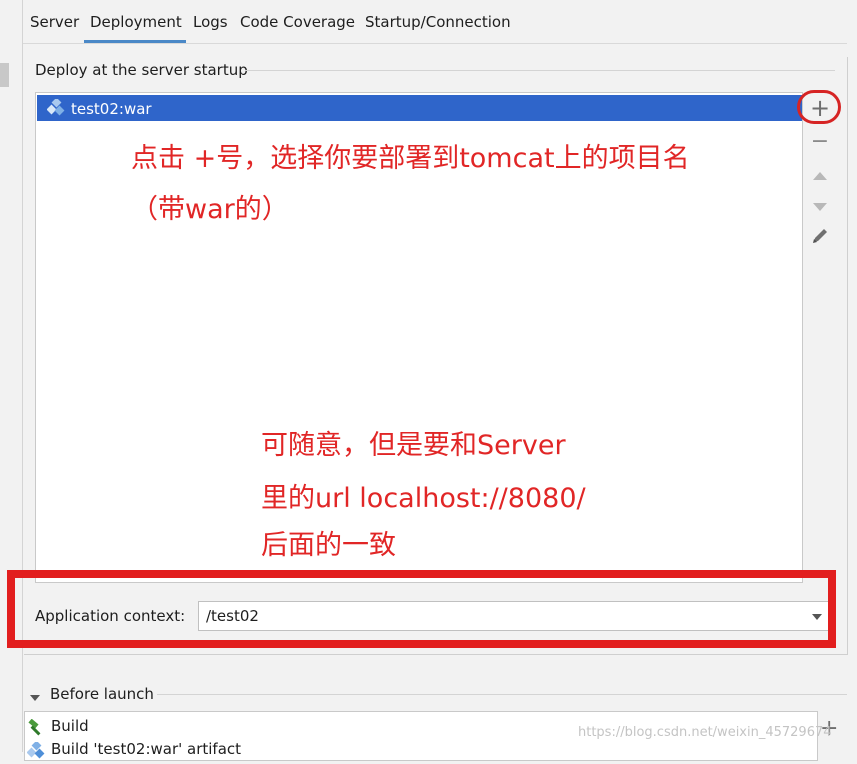 This screenshot has width=857, height=764. Describe the element at coordinates (419, 108) in the screenshot. I see `list-item: test02:war` at that location.